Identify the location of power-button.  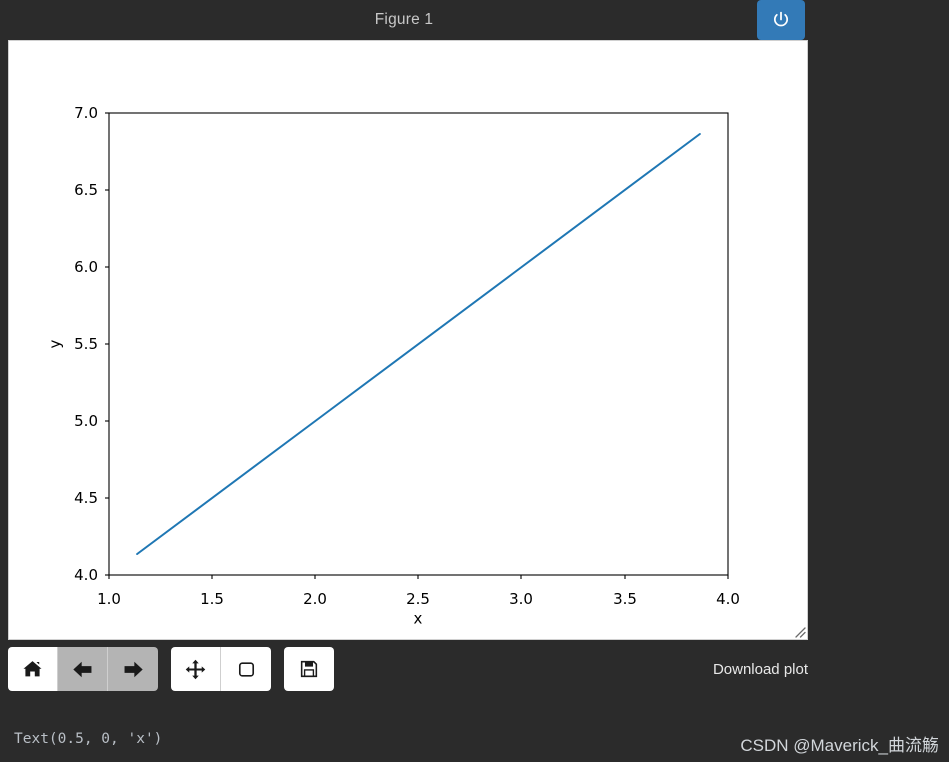
(781, 20).